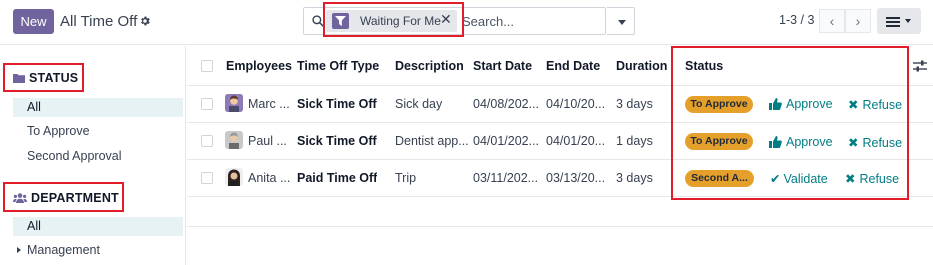  Describe the element at coordinates (259, 66) in the screenshot. I see `column-header-employees: Employees` at that location.